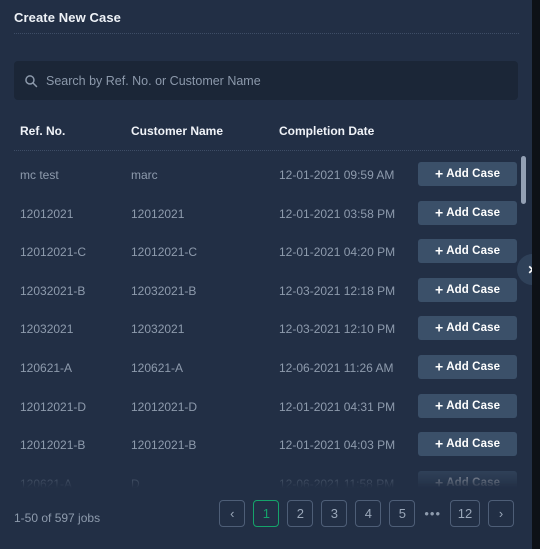 Image resolution: width=540 pixels, height=549 pixels. I want to click on column-header-completion-date: Completion Date, so click(327, 131).